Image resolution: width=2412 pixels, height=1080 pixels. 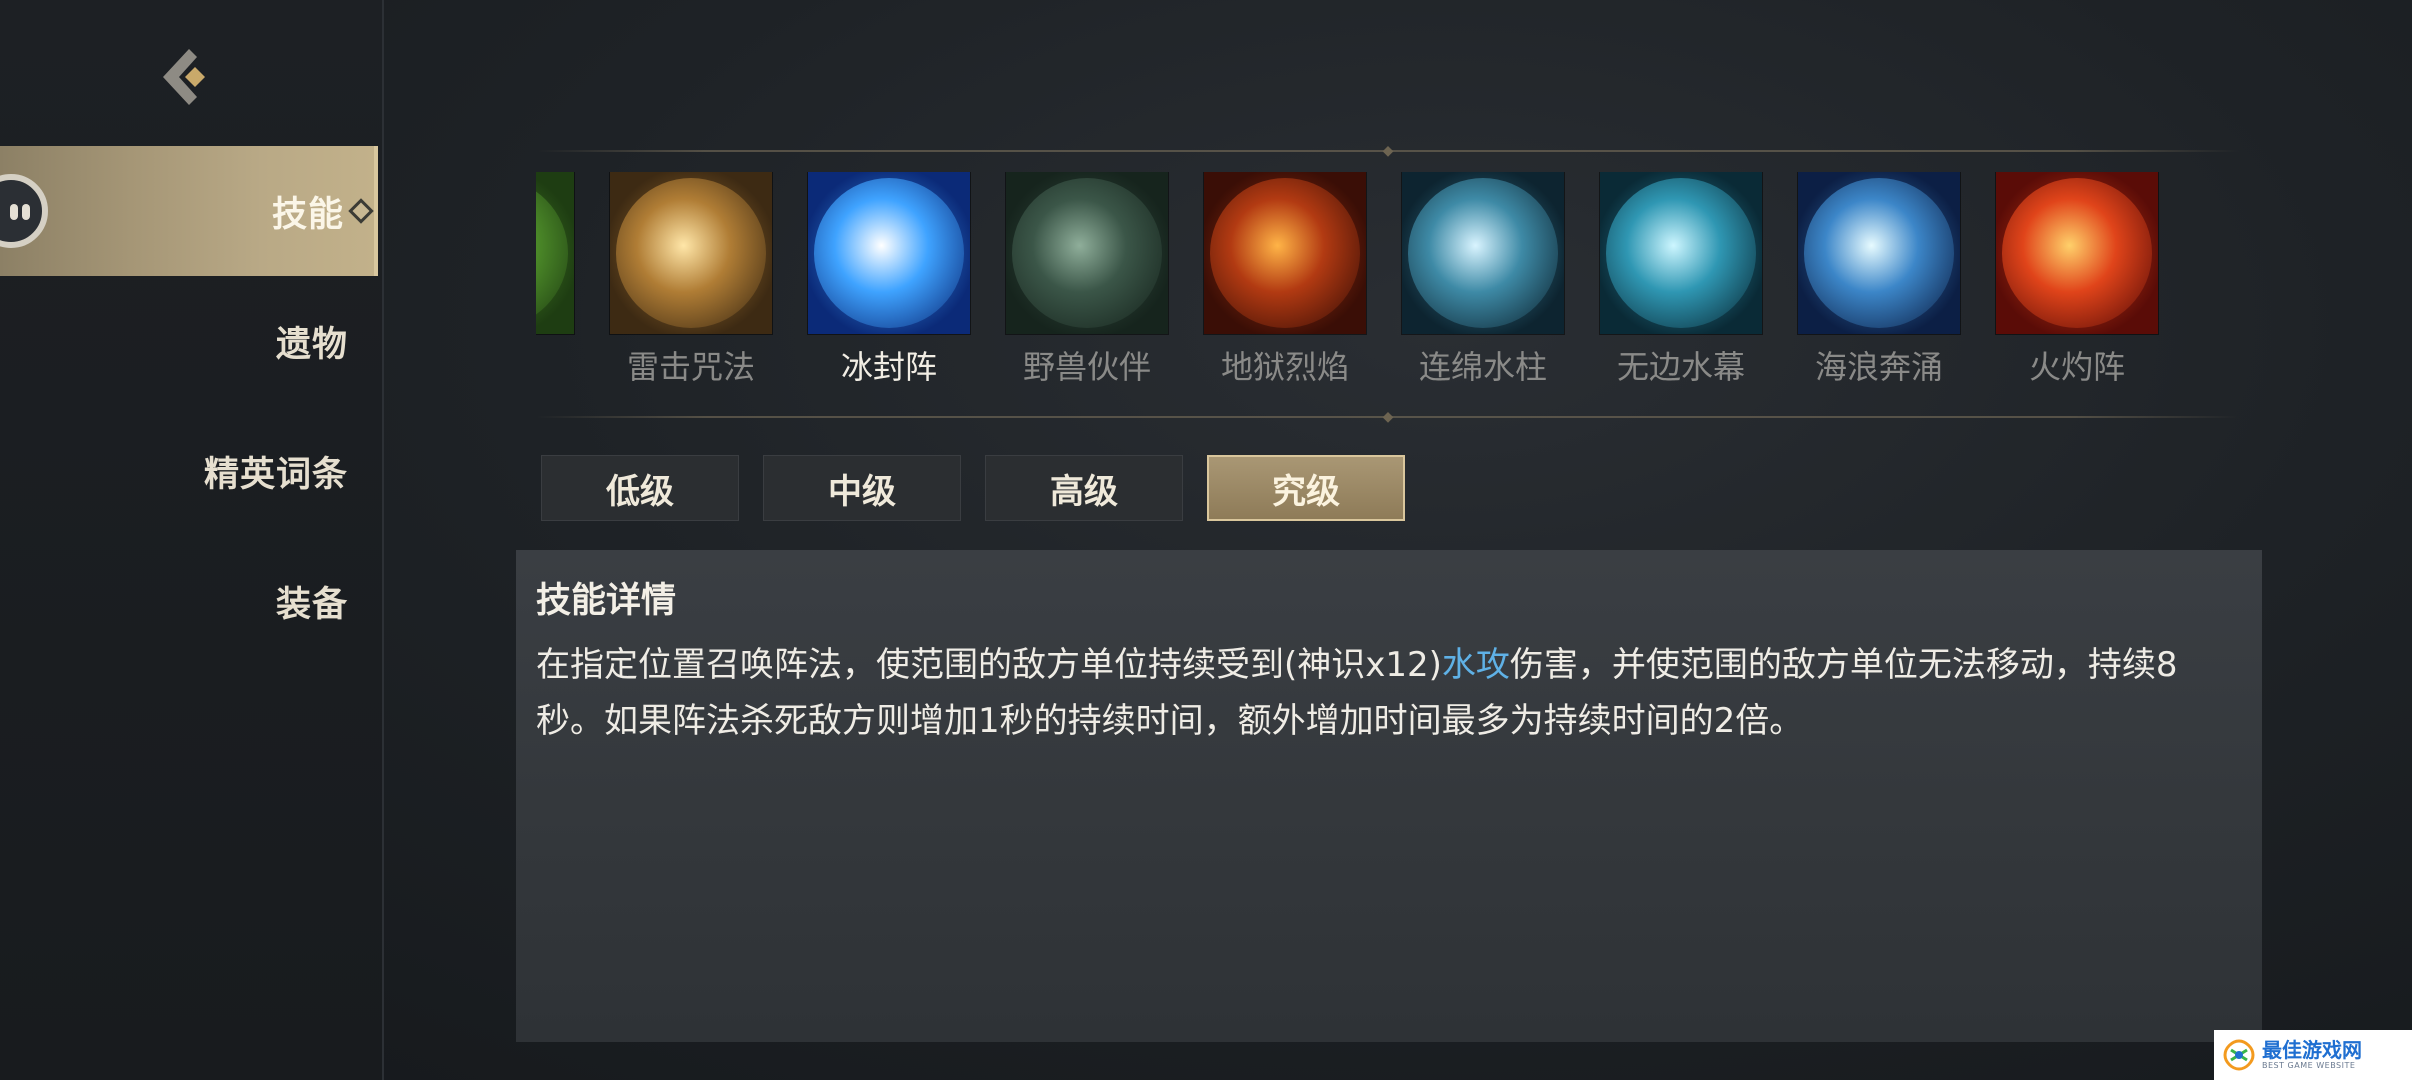 I want to click on skill-card: 生术, so click(x=555, y=287).